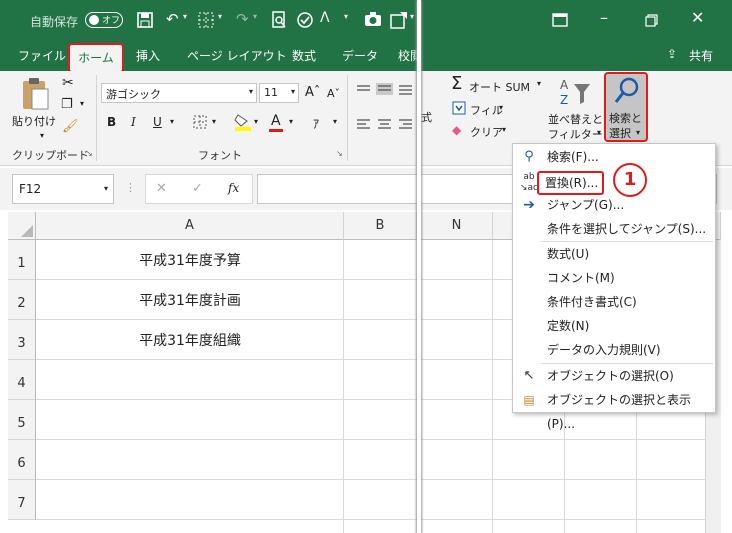 This screenshot has height=533, width=732. Describe the element at coordinates (575, 92) in the screenshot. I see `sort-filter-icon: AZ` at that location.